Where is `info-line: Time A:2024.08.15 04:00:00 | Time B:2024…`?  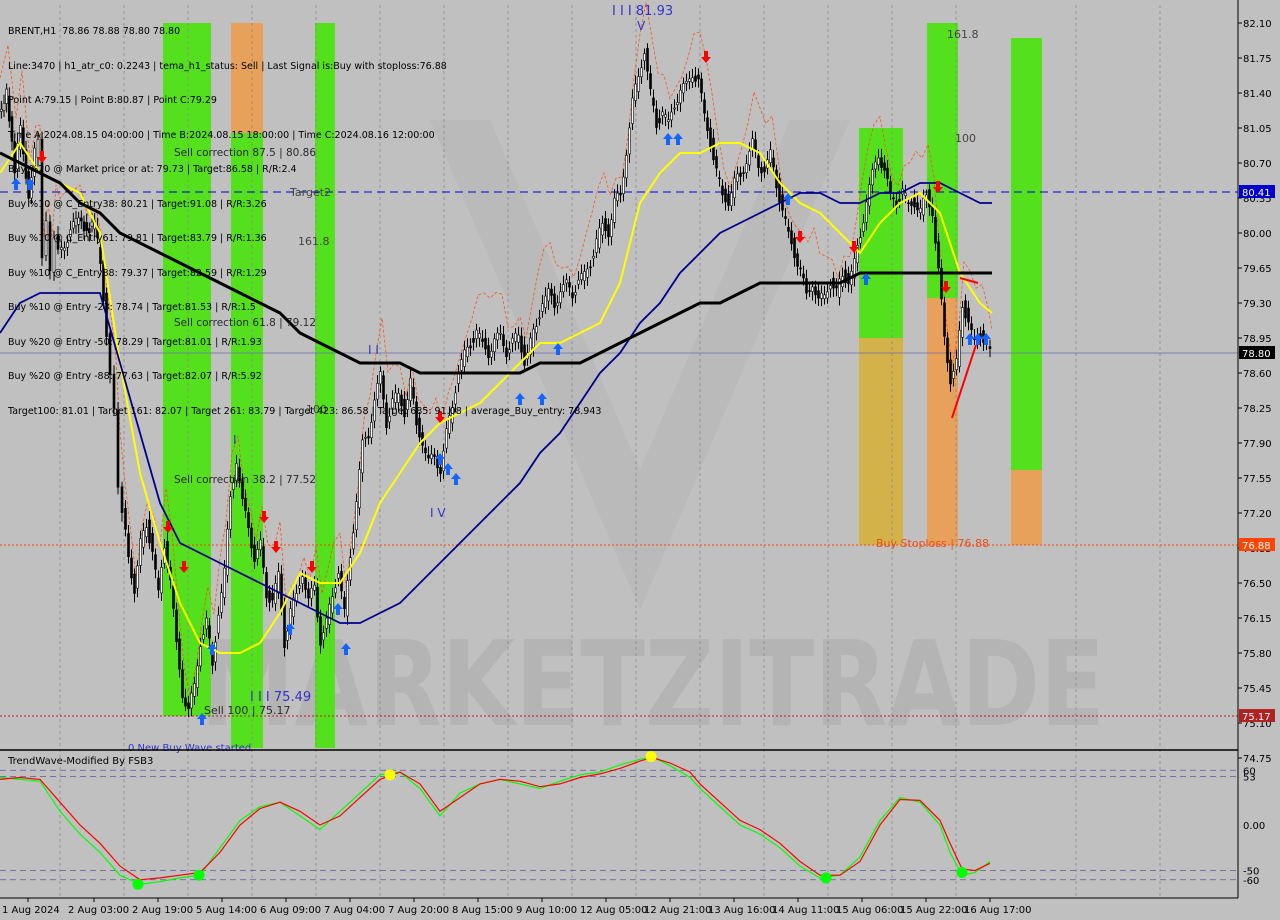 info-line: Time A:2024.08.15 04:00:00 | Time B:2024… is located at coordinates (221, 135).